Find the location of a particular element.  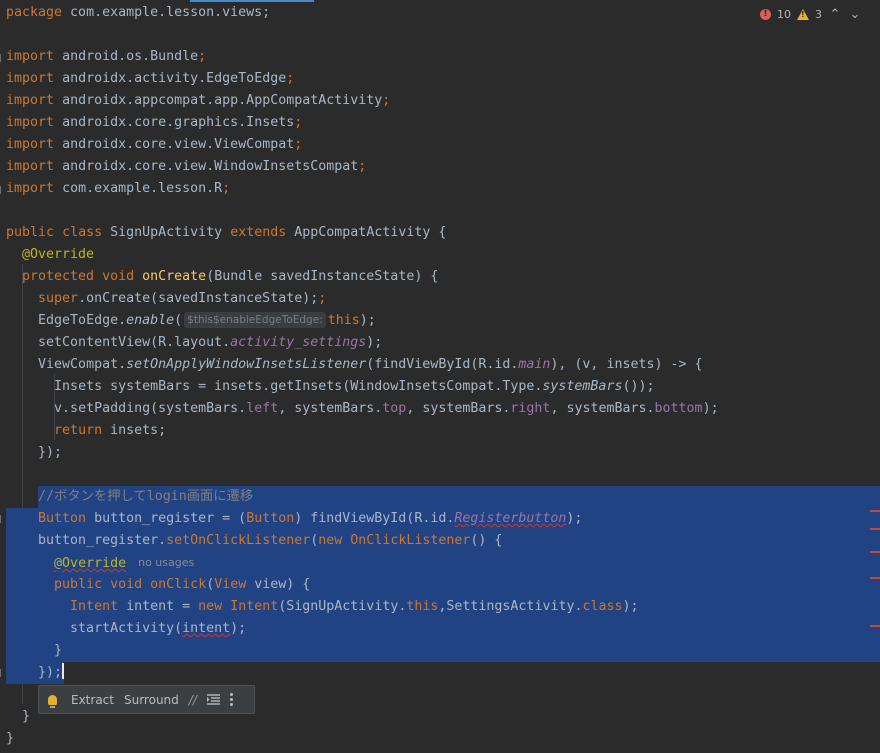

code-line: super.onCreate(savedInstanceState);; is located at coordinates (440, 299).